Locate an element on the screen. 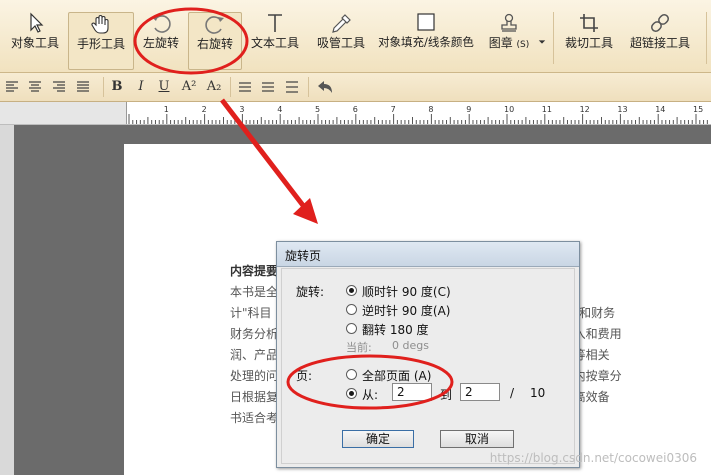 This screenshot has width=711, height=475. from-page-input: 2 is located at coordinates (412, 392).